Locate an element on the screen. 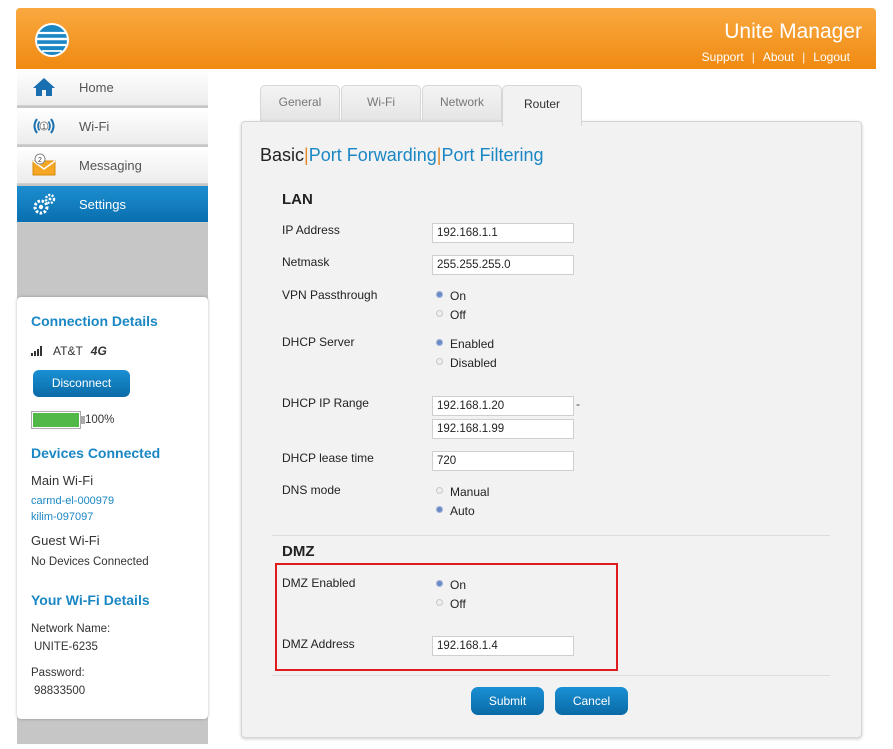 The image size is (893, 749). dns-mode-label: DNS mode is located at coordinates (311, 490).